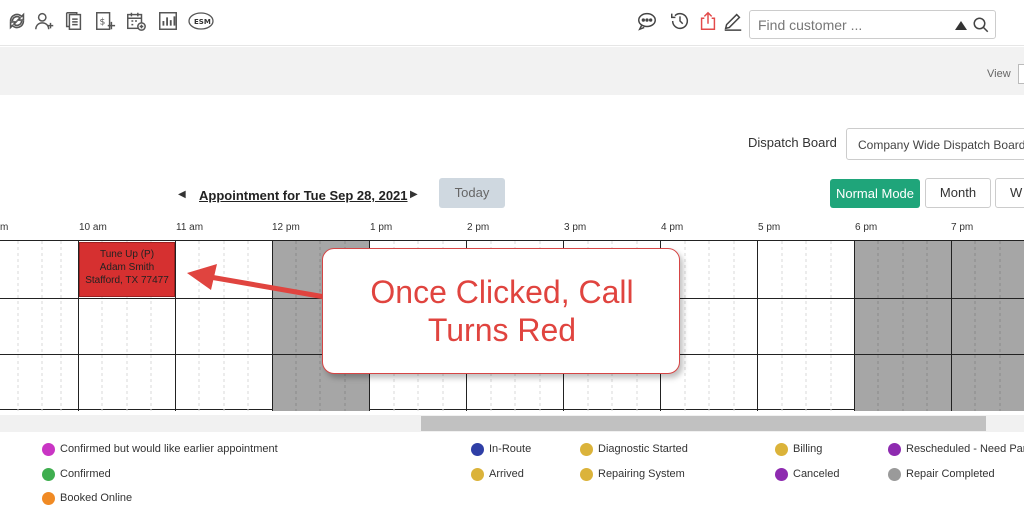 The image size is (1024, 506). Describe the element at coordinates (866, 227) in the screenshot. I see `time-label: 6 pm` at that location.